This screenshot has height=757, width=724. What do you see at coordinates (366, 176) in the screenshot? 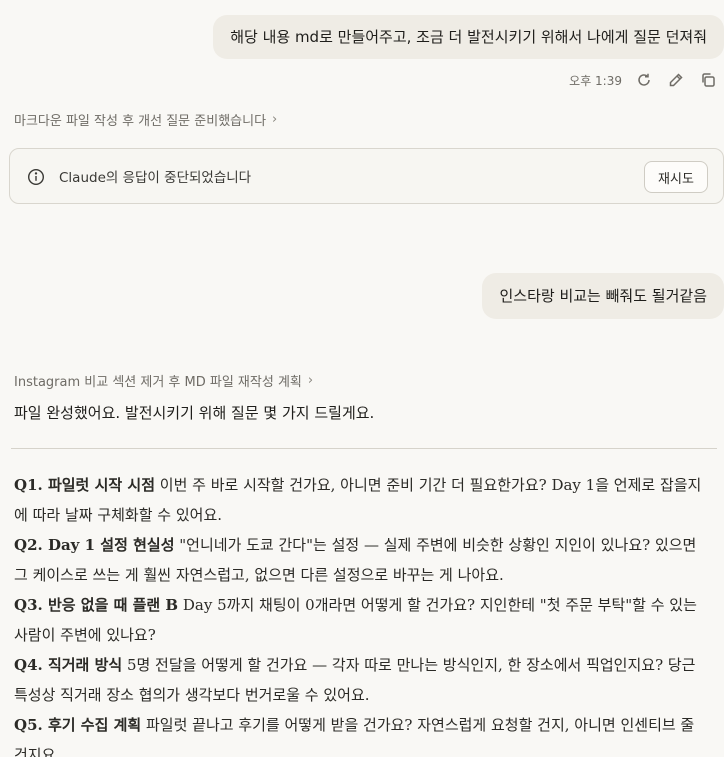
I see `error-notice: Claude의 응답이 중단되었습니다 재시도` at bounding box center [366, 176].